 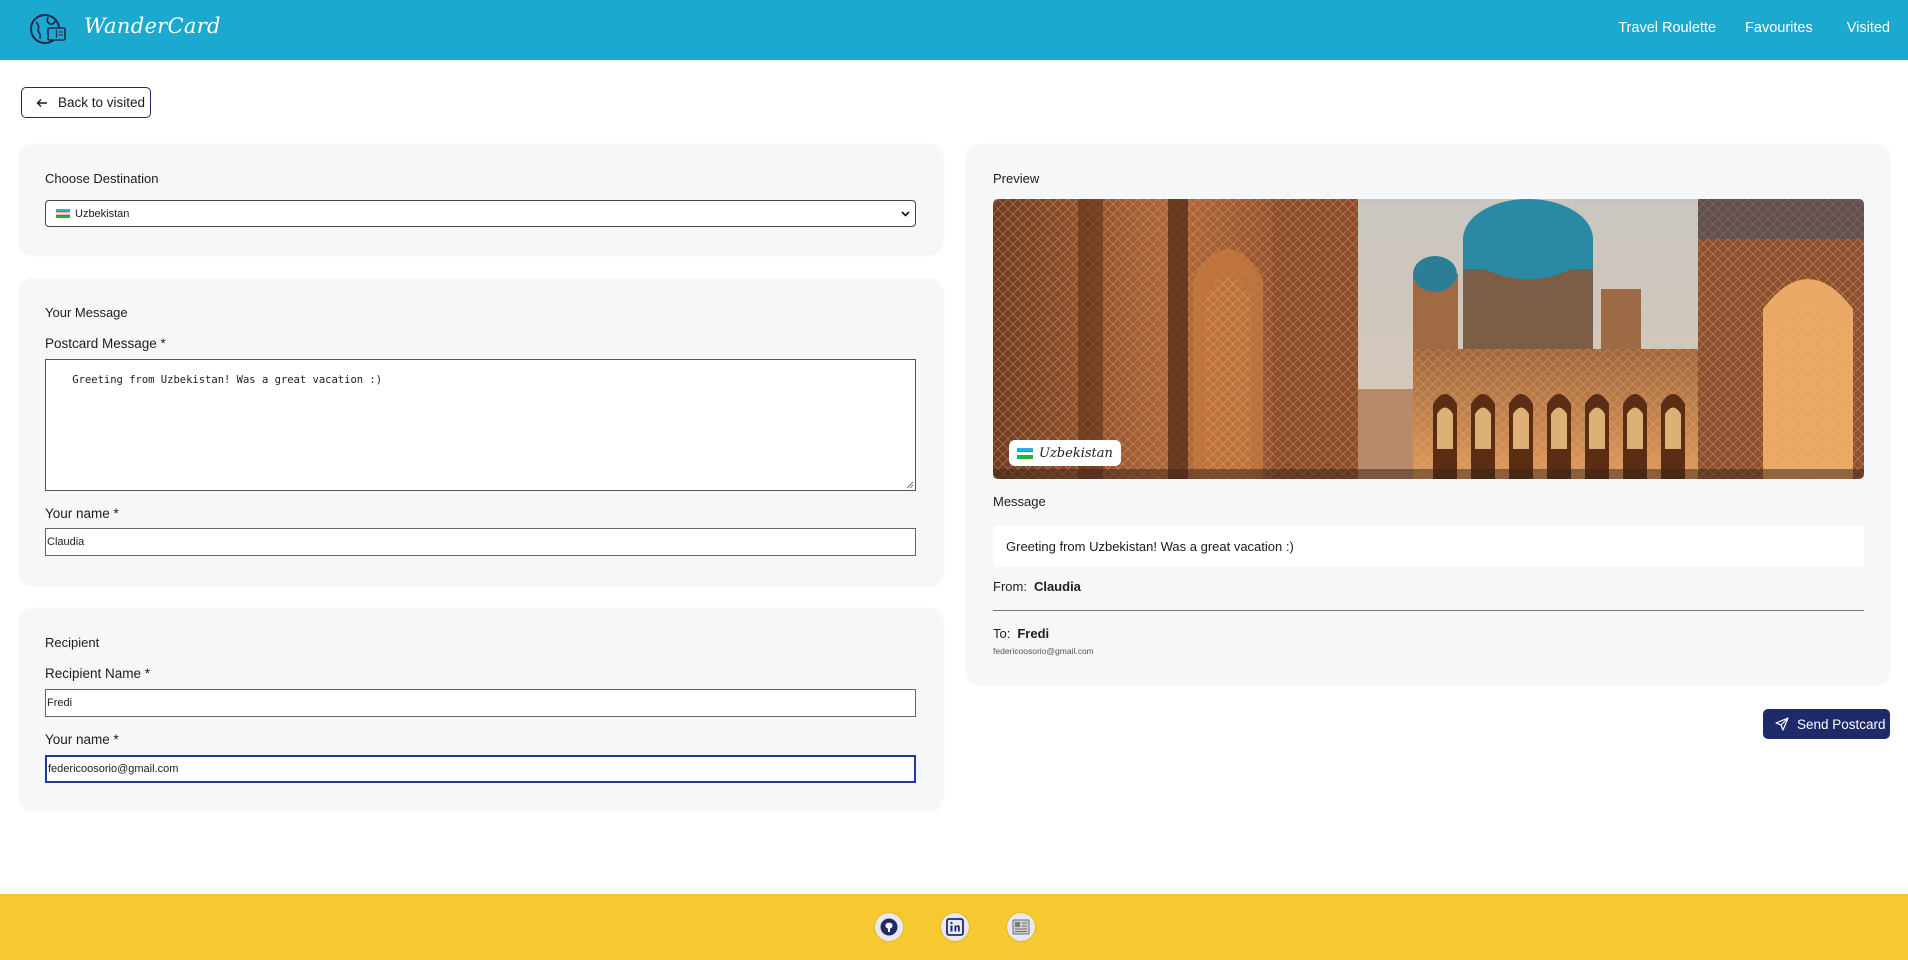 What do you see at coordinates (1428, 610) in the screenshot?
I see `preview-divider` at bounding box center [1428, 610].